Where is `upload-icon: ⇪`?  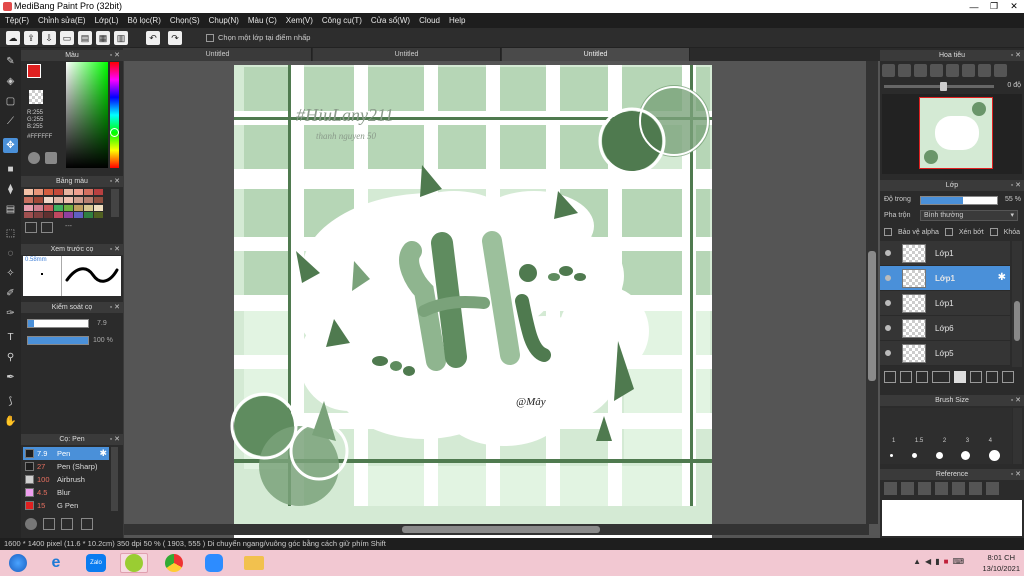 upload-icon: ⇪ is located at coordinates (31, 38).